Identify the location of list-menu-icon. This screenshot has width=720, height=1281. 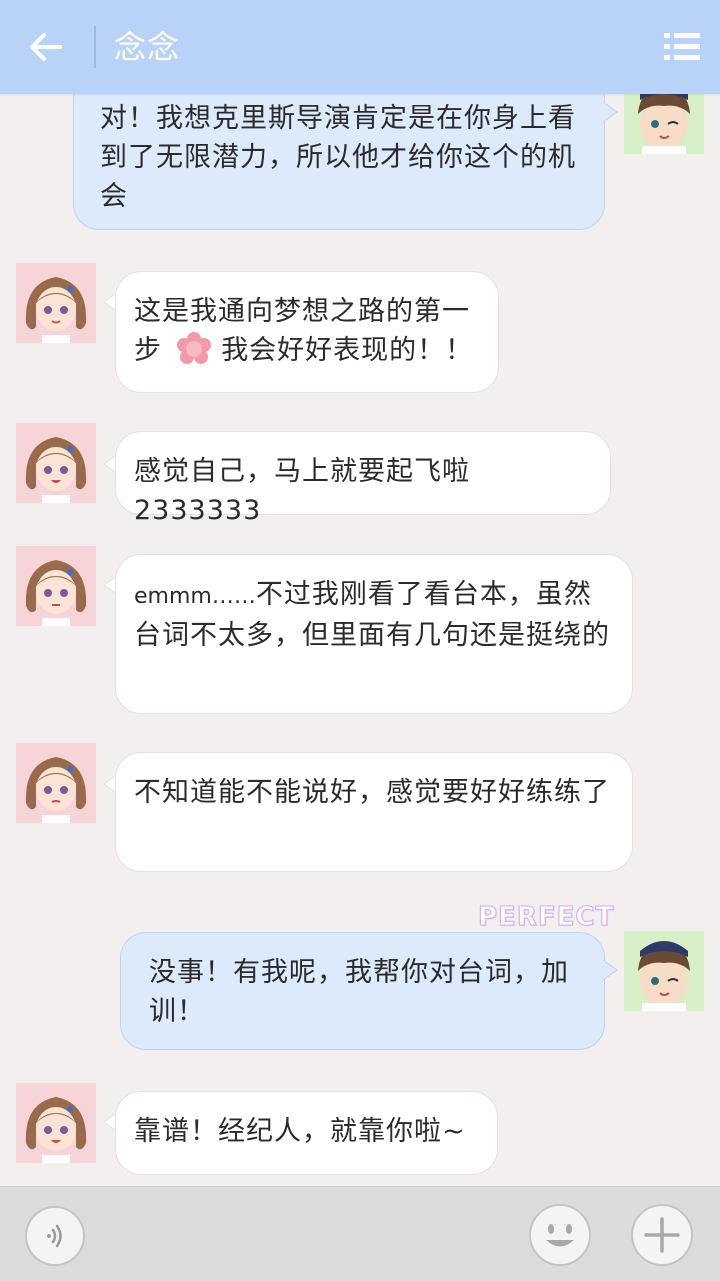
(682, 46).